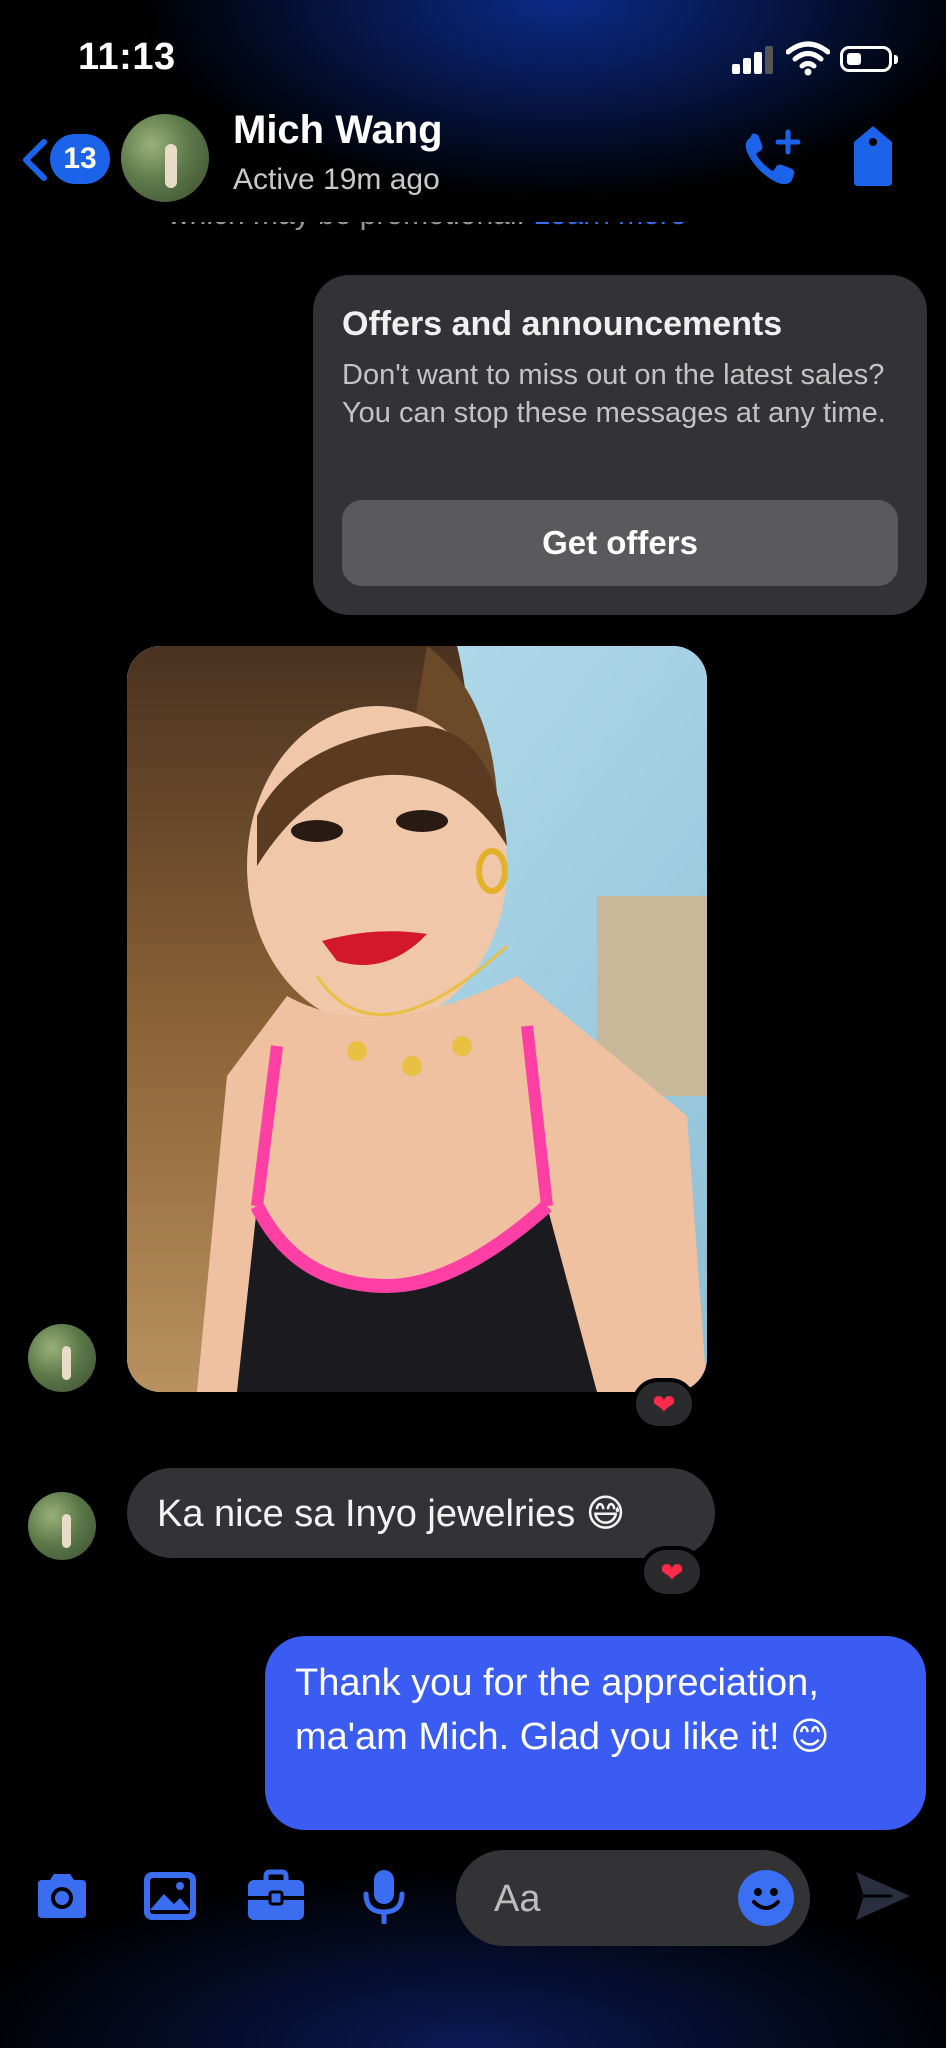 The height and width of the screenshot is (2048, 946). I want to click on get-offers-button: Get offers, so click(620, 543).